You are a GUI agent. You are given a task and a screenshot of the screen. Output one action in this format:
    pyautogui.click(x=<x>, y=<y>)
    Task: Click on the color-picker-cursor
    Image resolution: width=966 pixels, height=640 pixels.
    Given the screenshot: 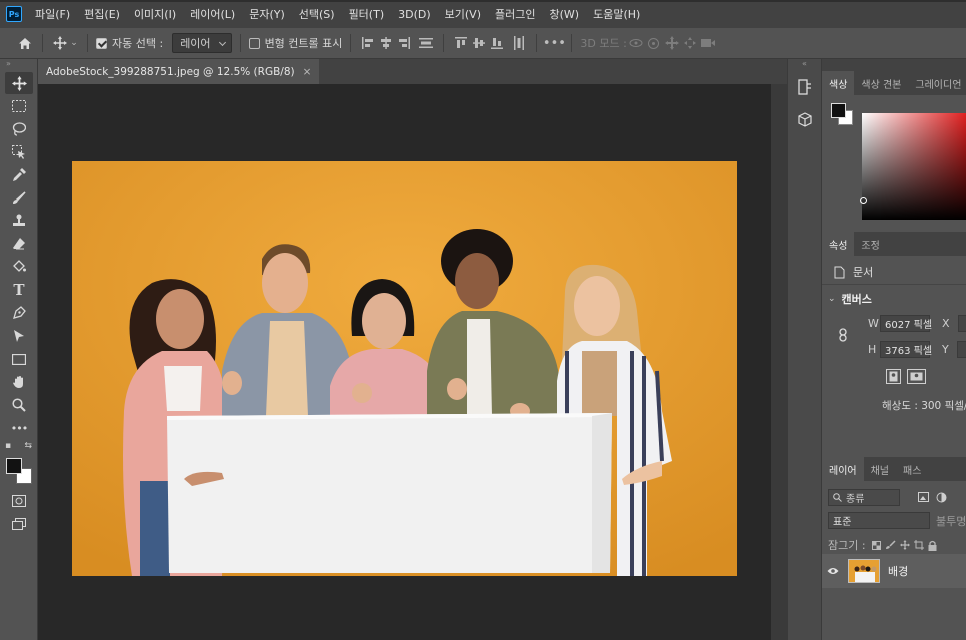 What is the action you would take?
    pyautogui.click(x=863, y=200)
    